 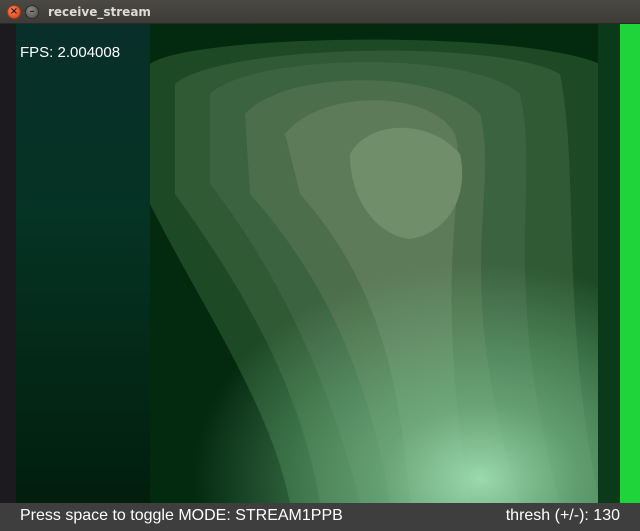 I want to click on title-bar: × – receive_stream, so click(x=320, y=12).